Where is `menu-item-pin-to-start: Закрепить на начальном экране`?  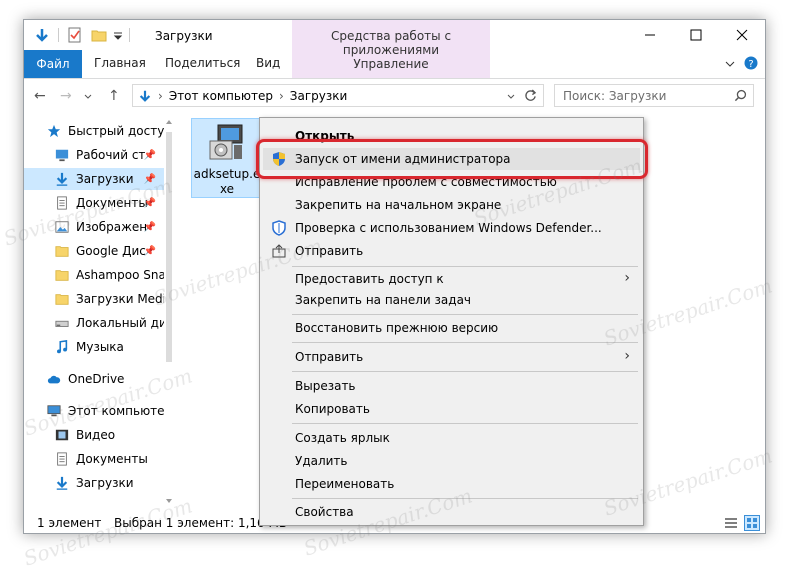 menu-item-pin-to-start: Закрепить на начальном экране is located at coordinates (451, 205).